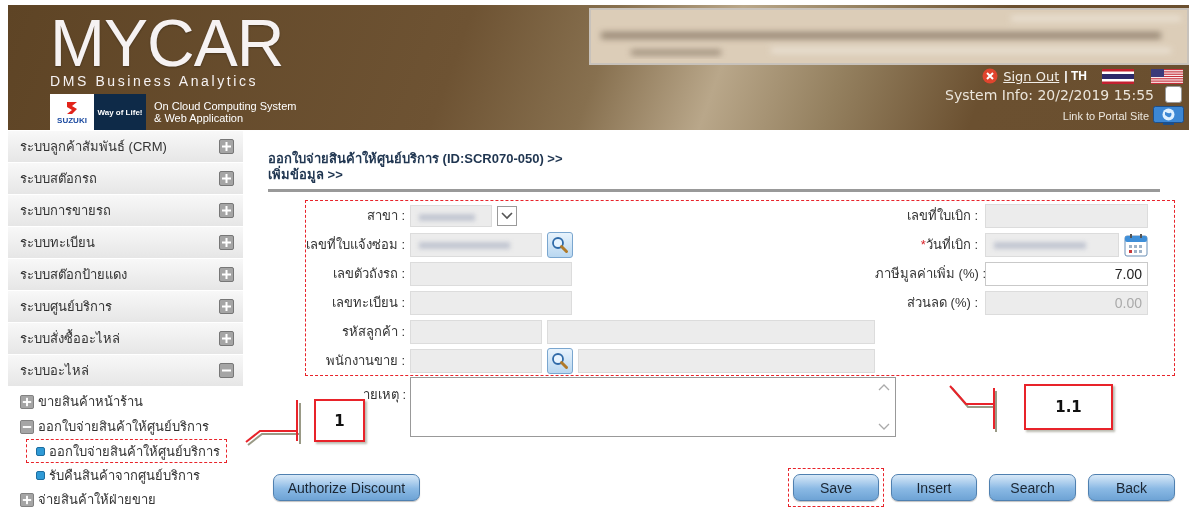  I want to click on action-button: Authorize Discount, so click(346, 487).